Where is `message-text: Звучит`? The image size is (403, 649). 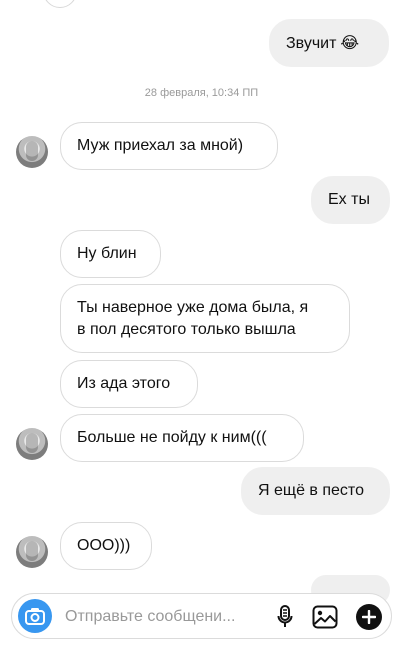
message-text: Звучит is located at coordinates (311, 43).